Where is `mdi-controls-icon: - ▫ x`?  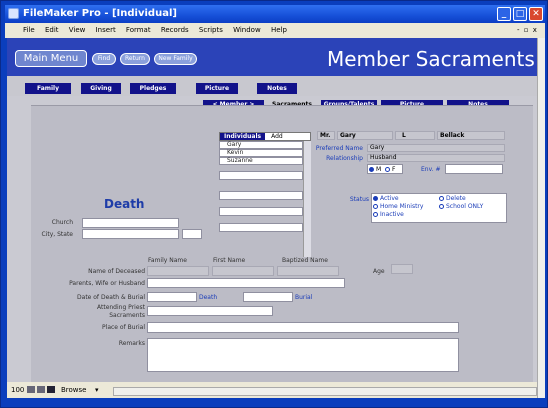
mdi-controls-icon: - ▫ x is located at coordinates (527, 30).